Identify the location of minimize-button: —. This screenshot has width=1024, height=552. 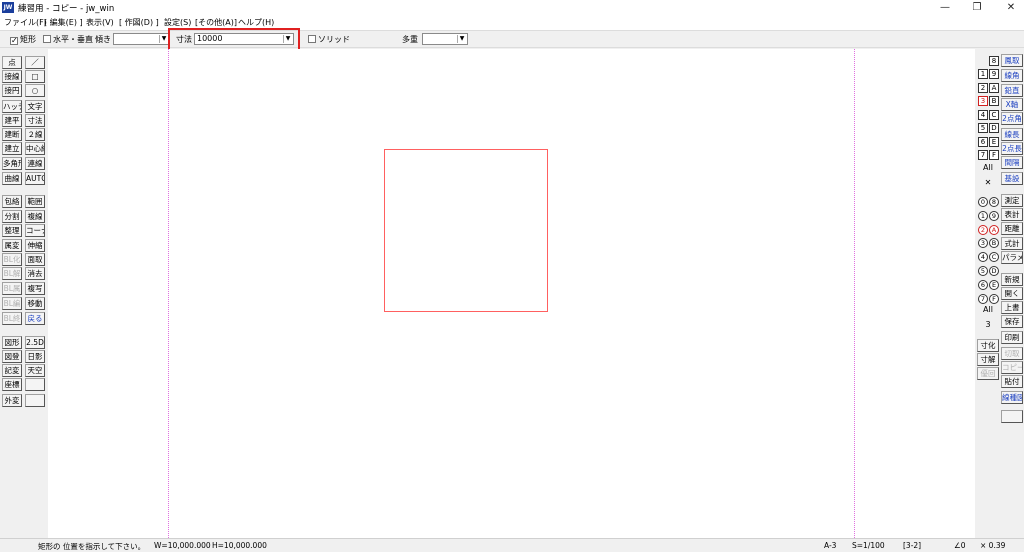
(945, 8).